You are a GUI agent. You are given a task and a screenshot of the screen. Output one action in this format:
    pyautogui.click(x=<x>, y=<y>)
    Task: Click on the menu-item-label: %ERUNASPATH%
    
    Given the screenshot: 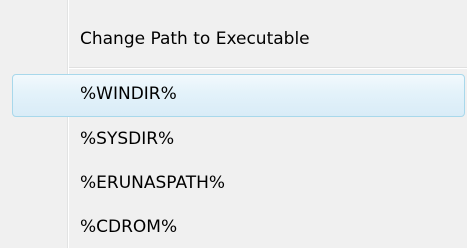 What is the action you would take?
    pyautogui.click(x=153, y=183)
    